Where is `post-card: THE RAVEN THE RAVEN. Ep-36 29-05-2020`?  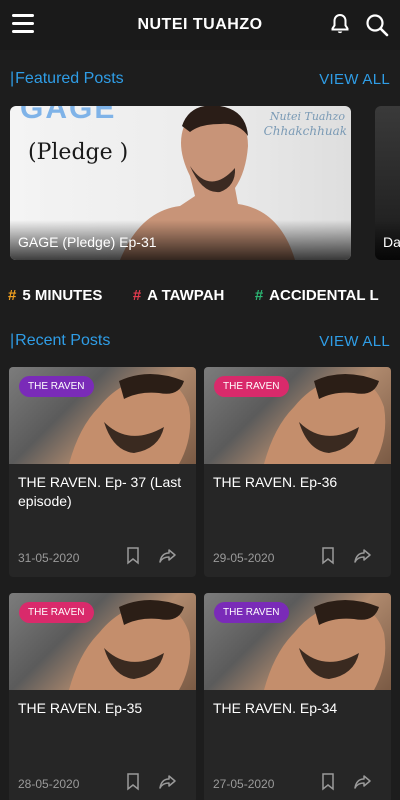
post-card: THE RAVEN THE RAVEN. Ep-36 29-05-2020 is located at coordinates (297, 472).